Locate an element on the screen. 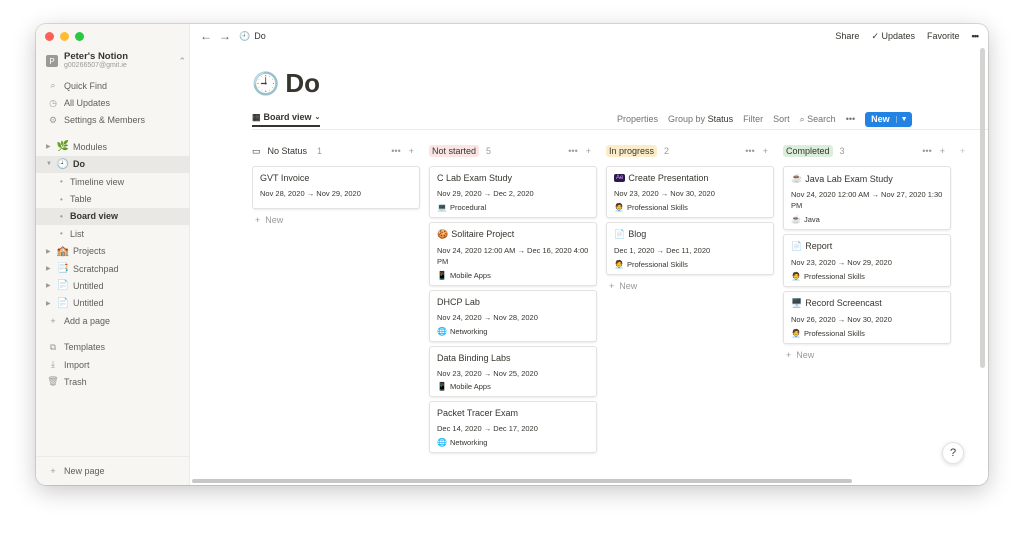 The width and height of the screenshot is (1024, 533). column-count: 1 is located at coordinates (320, 151).